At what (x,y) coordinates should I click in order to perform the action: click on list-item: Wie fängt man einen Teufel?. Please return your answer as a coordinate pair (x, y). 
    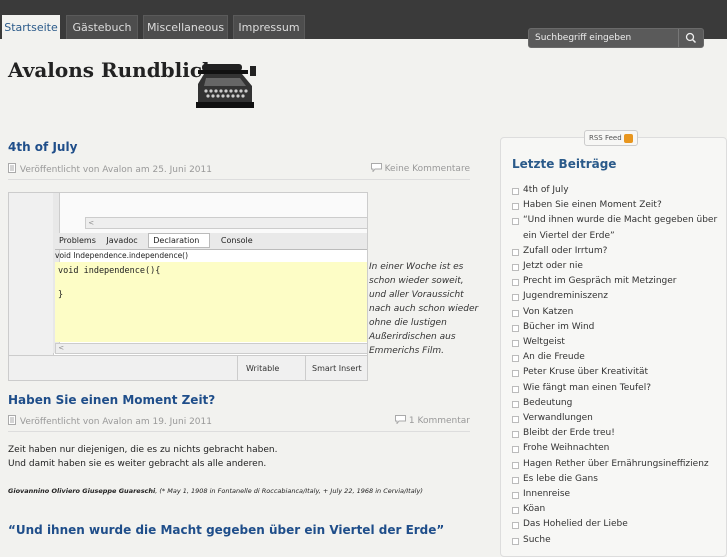
    Looking at the image, I should click on (618, 388).